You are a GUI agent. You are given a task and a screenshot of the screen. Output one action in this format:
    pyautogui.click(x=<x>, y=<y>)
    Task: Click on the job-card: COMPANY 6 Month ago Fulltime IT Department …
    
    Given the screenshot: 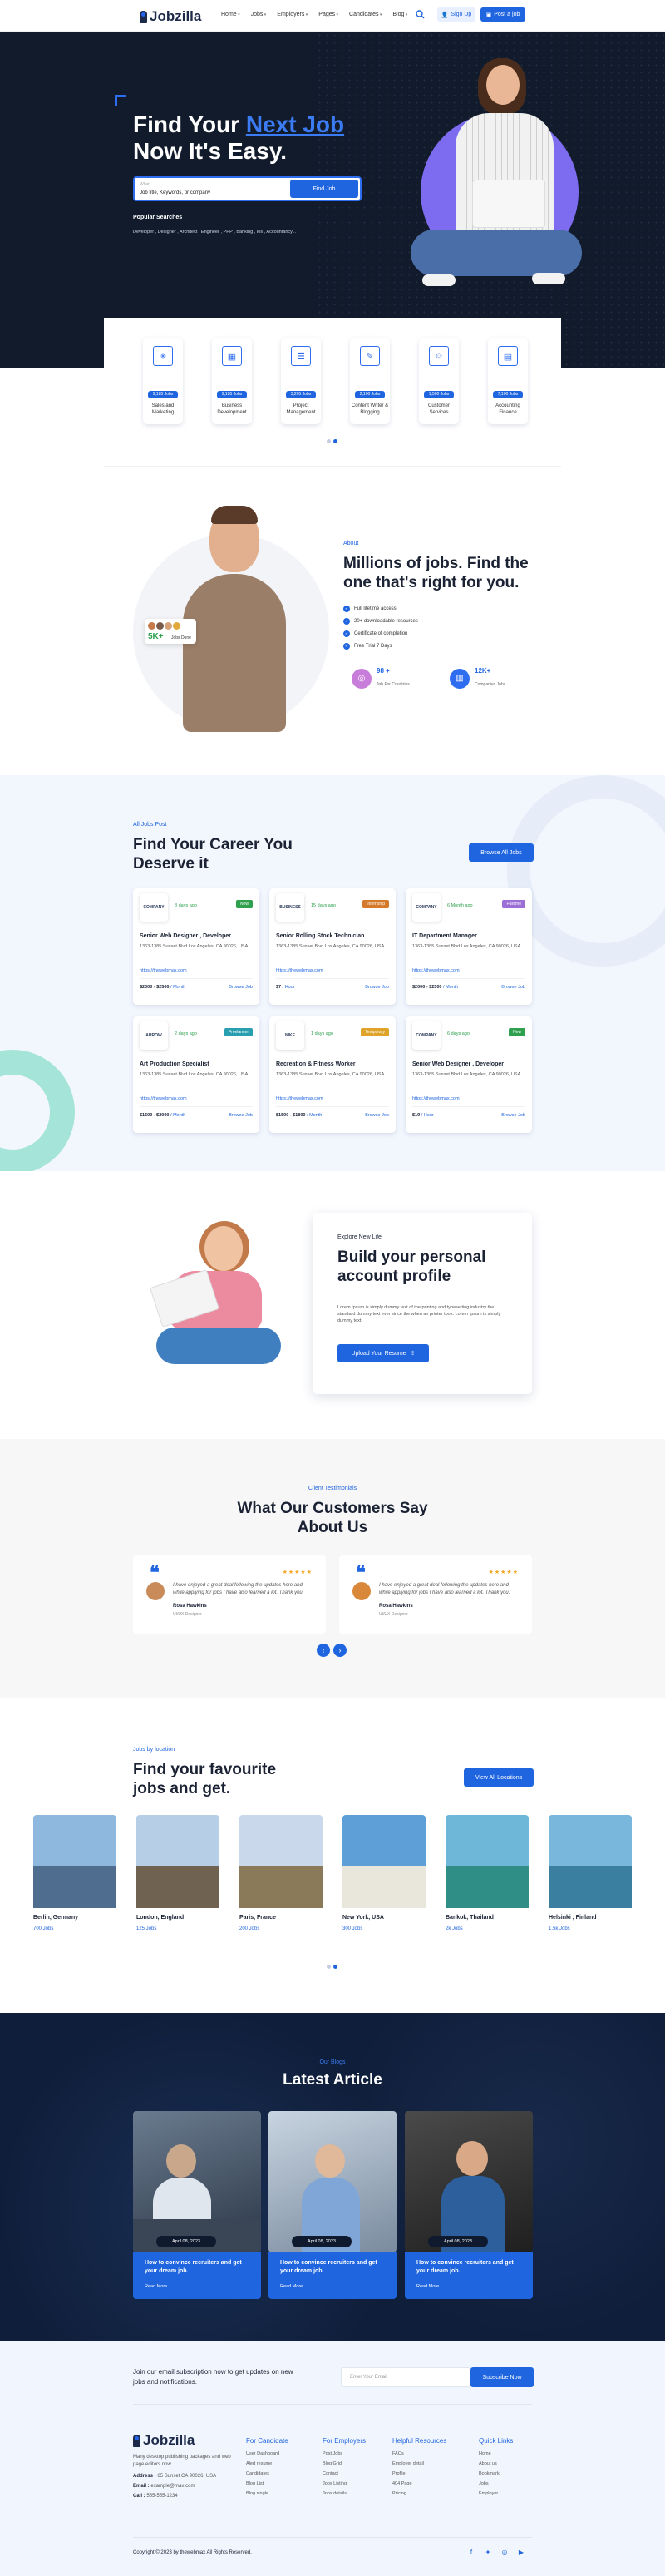 What is the action you would take?
    pyautogui.click(x=469, y=946)
    